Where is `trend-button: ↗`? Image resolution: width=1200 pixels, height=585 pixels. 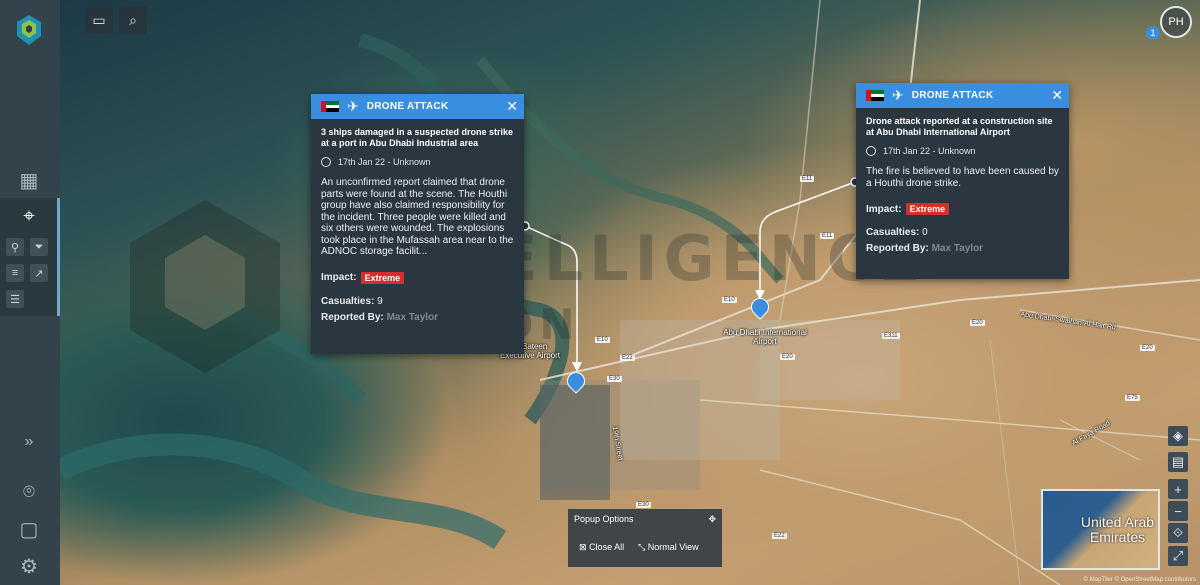 trend-button: ↗ is located at coordinates (39, 273).